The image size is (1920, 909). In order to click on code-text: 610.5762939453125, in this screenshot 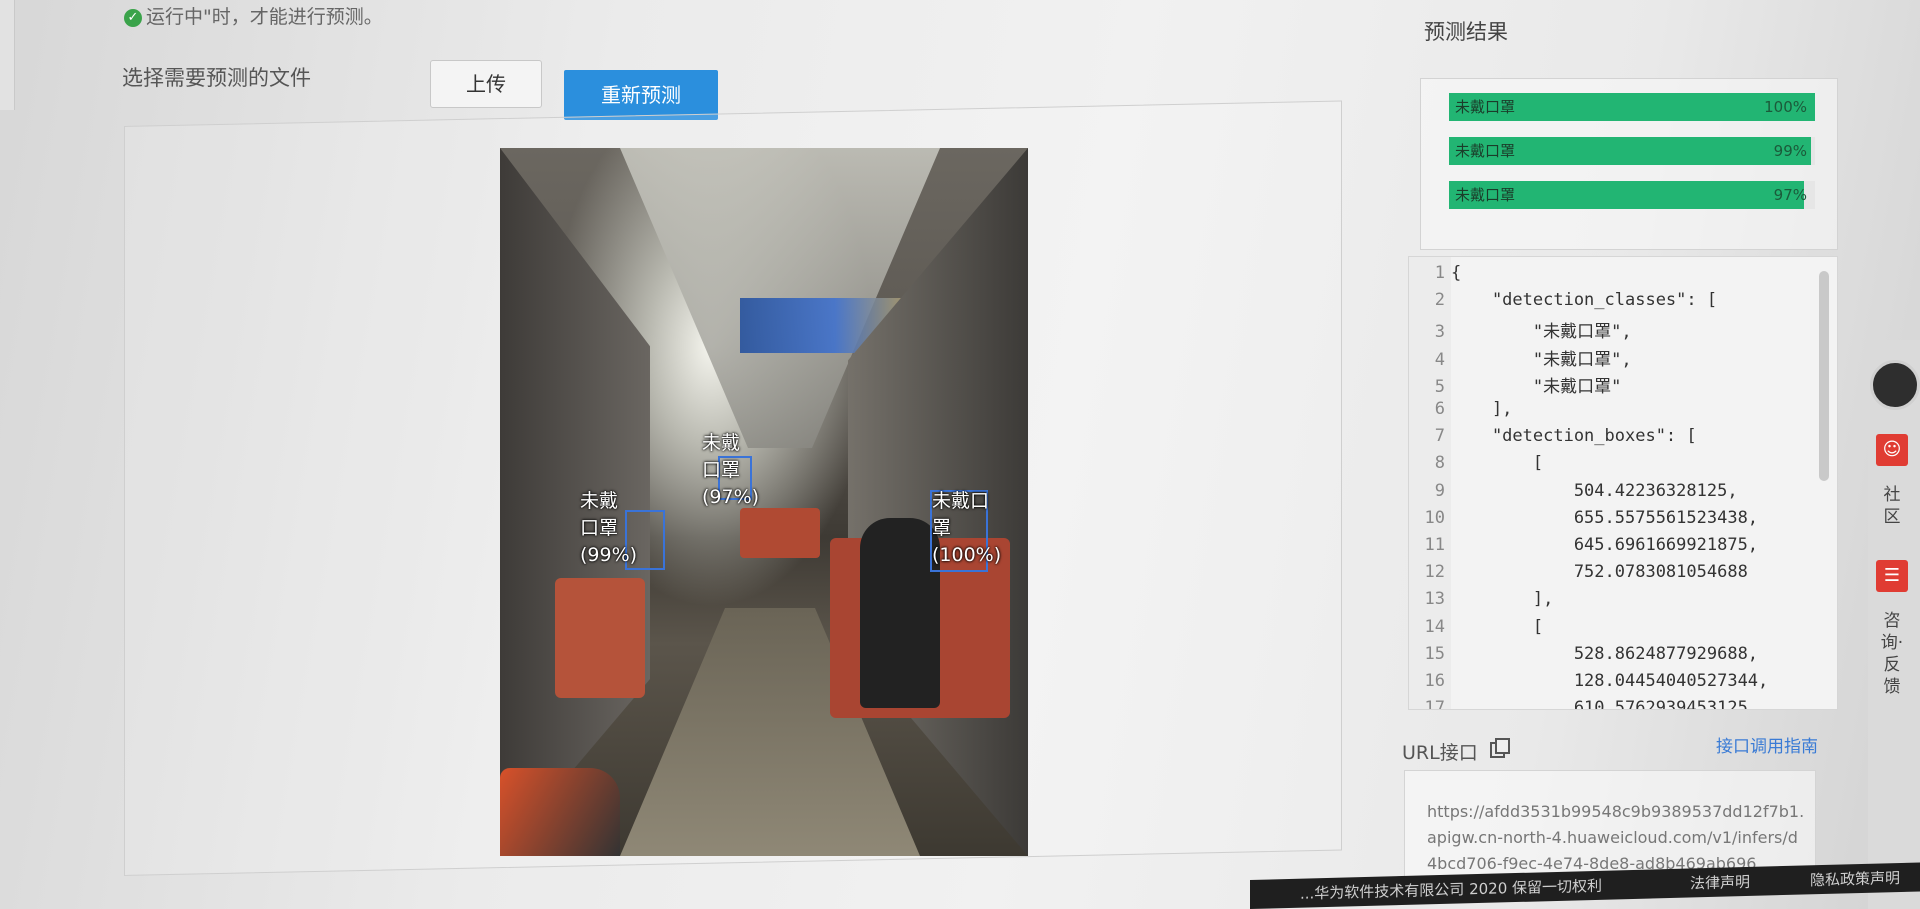, I will do `click(1605, 704)`.